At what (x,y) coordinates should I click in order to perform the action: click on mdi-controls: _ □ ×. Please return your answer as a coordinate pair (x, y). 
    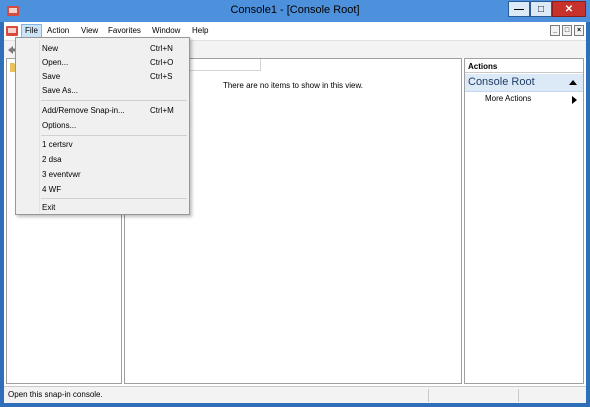
    Looking at the image, I should click on (567, 30).